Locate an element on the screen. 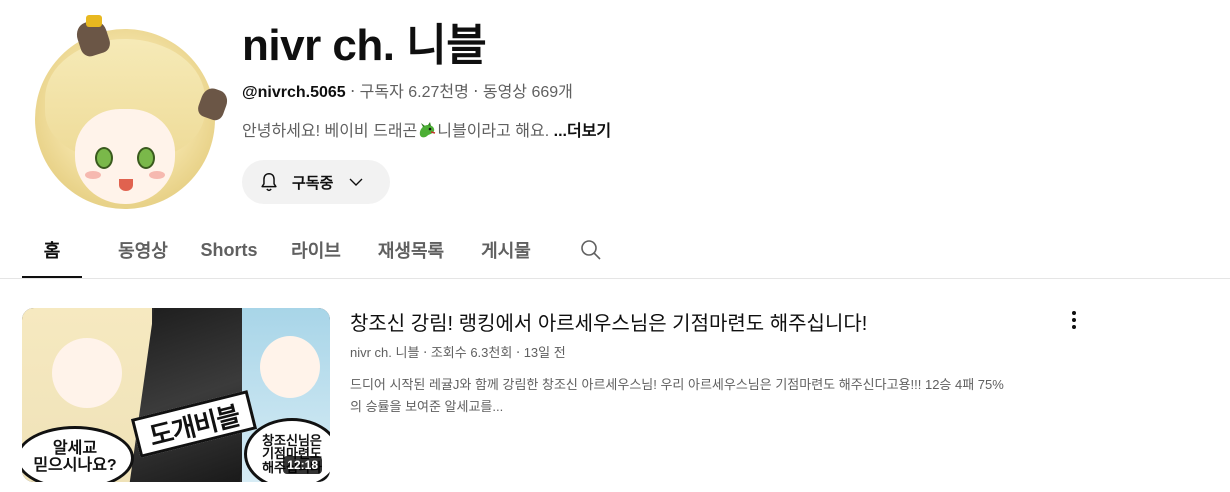  video-views: 조회수 6.3천회 is located at coordinates (471, 352).